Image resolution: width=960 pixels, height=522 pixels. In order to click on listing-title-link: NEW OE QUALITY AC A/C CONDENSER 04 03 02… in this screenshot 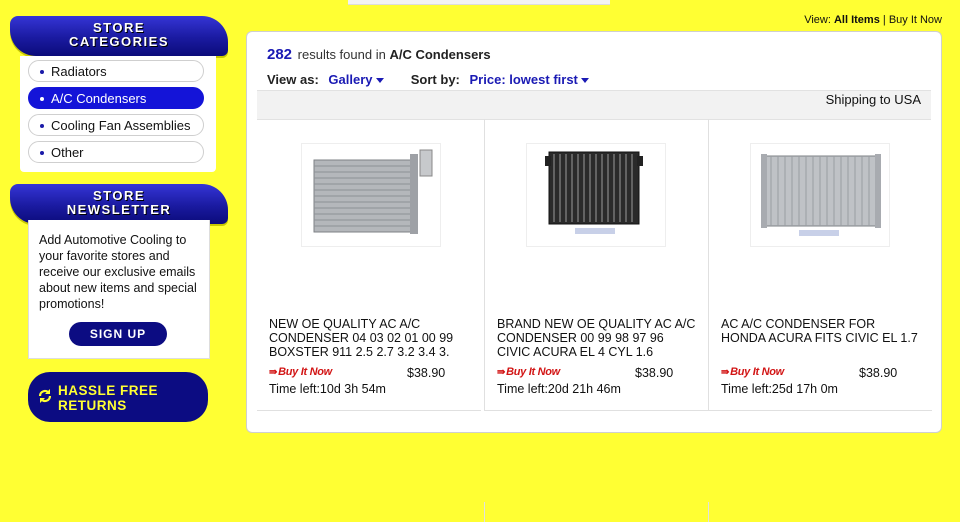, I will do `click(369, 338)`.